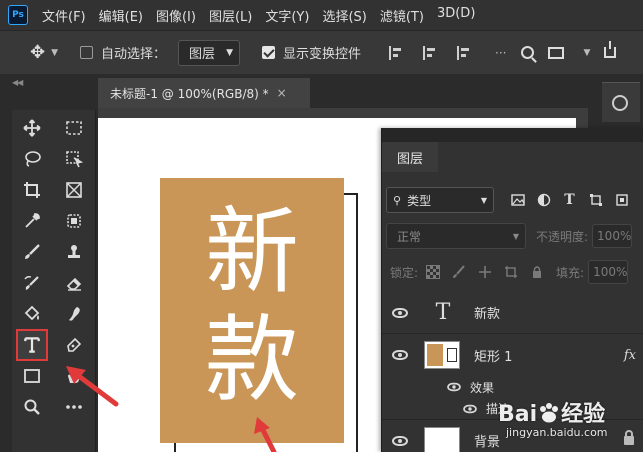 The image size is (643, 452). I want to click on crop-tool-icon, so click(32, 190).